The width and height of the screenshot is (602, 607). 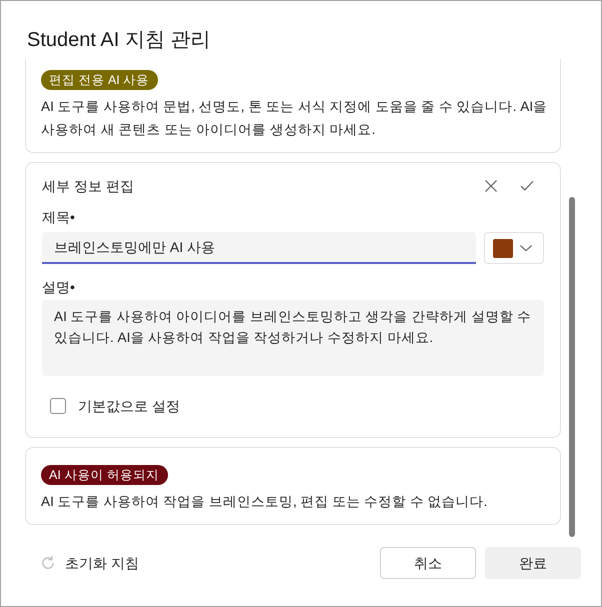 I want to click on guideline-tag: AI 사용이 허용되지, so click(x=104, y=475).